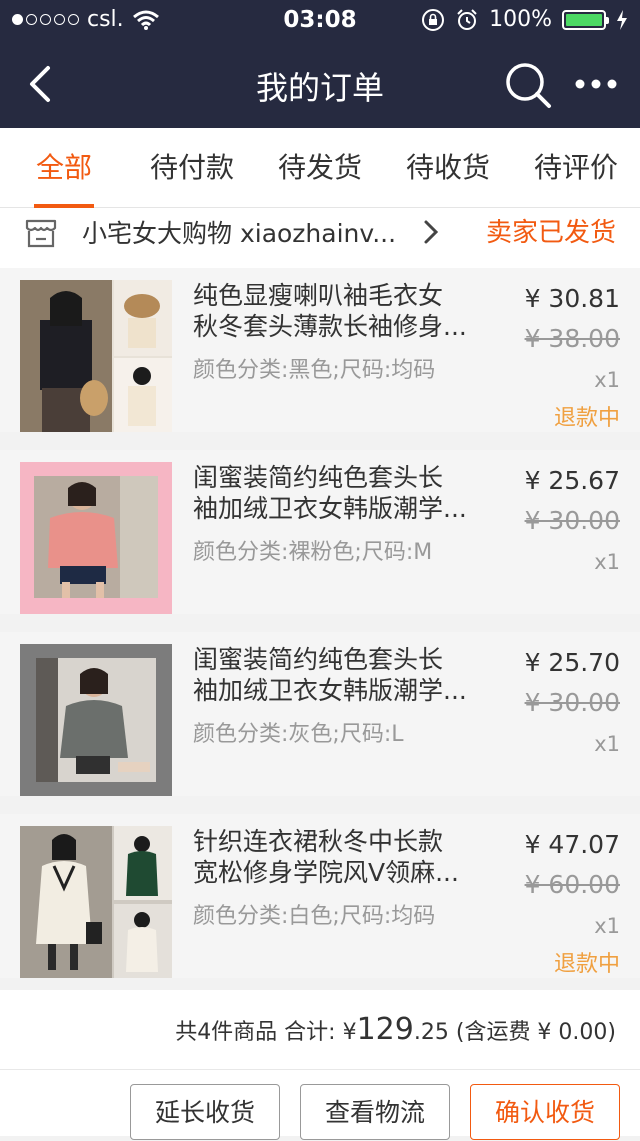 The width and height of the screenshot is (640, 1141). Describe the element at coordinates (550, 233) in the screenshot. I see `order-status: 卖家已发货` at that location.